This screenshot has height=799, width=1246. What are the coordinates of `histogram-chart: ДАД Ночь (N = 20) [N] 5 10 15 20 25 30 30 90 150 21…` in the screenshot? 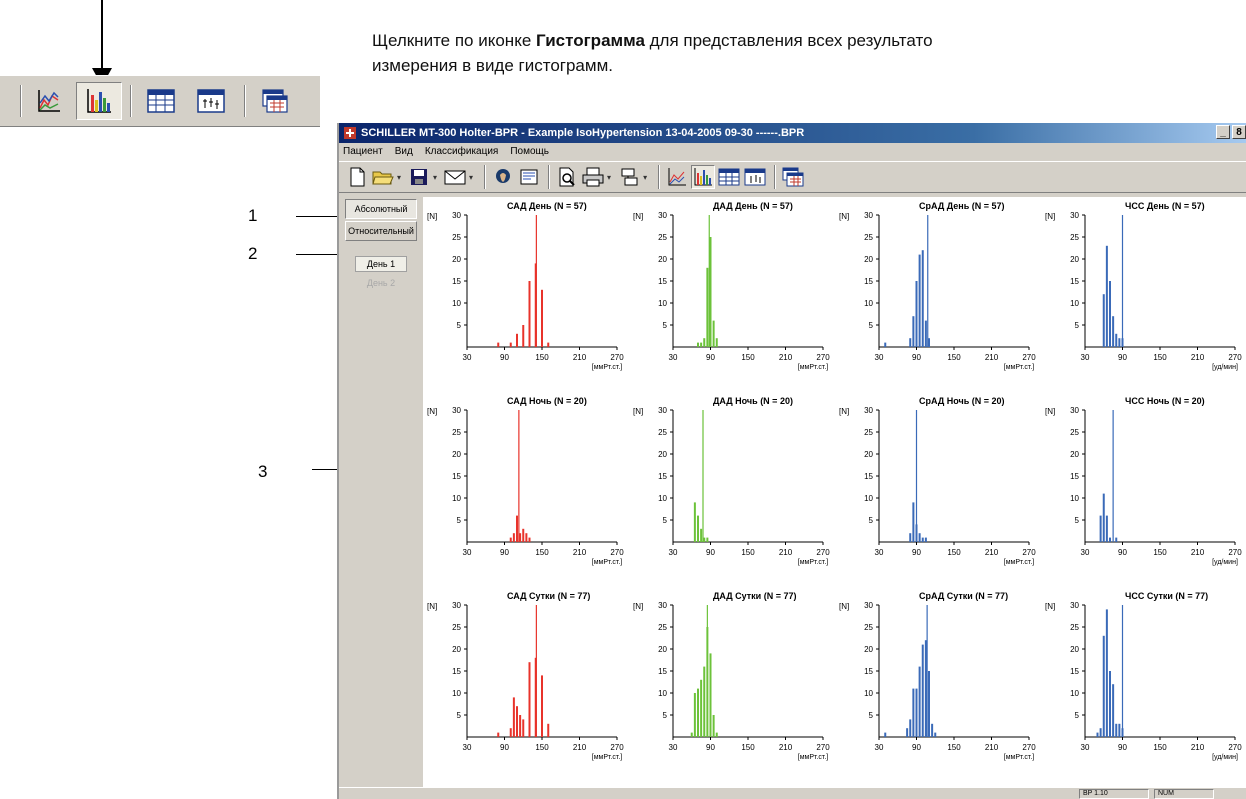 It's located at (731, 481).